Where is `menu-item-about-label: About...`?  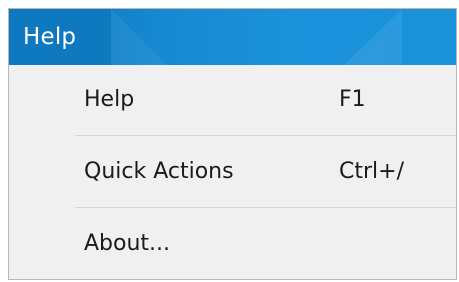 menu-item-about-label: About... is located at coordinates (127, 243).